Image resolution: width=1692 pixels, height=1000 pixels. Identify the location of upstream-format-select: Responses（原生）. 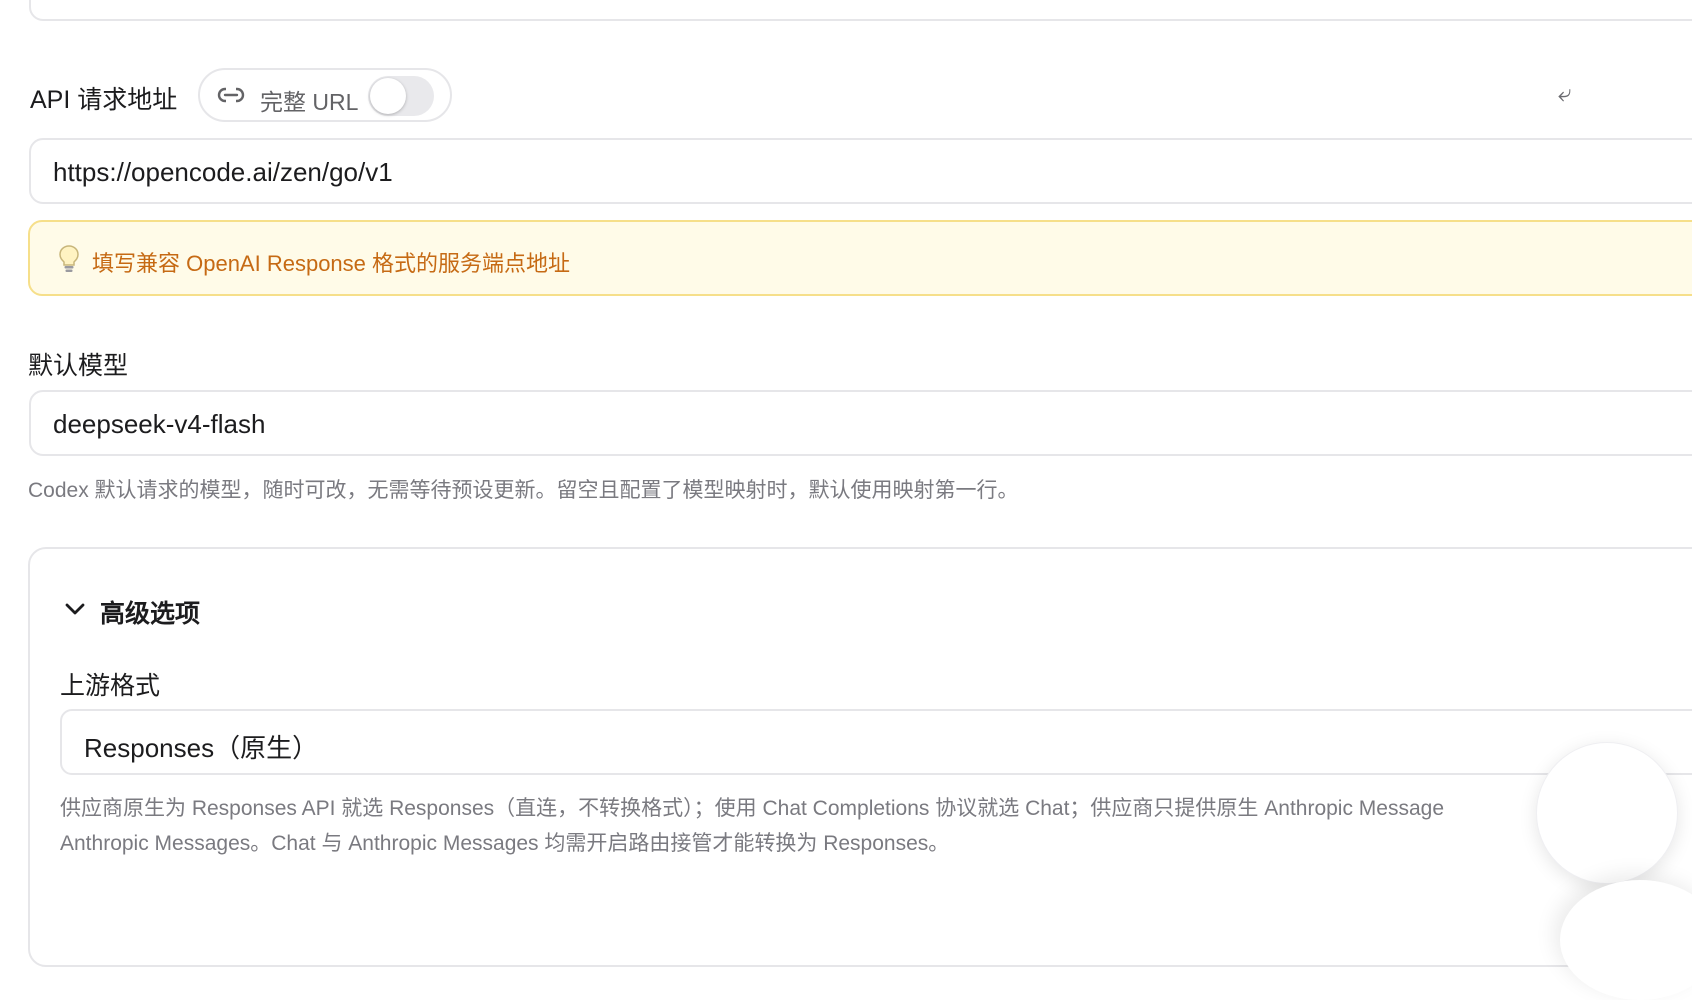
(876, 742).